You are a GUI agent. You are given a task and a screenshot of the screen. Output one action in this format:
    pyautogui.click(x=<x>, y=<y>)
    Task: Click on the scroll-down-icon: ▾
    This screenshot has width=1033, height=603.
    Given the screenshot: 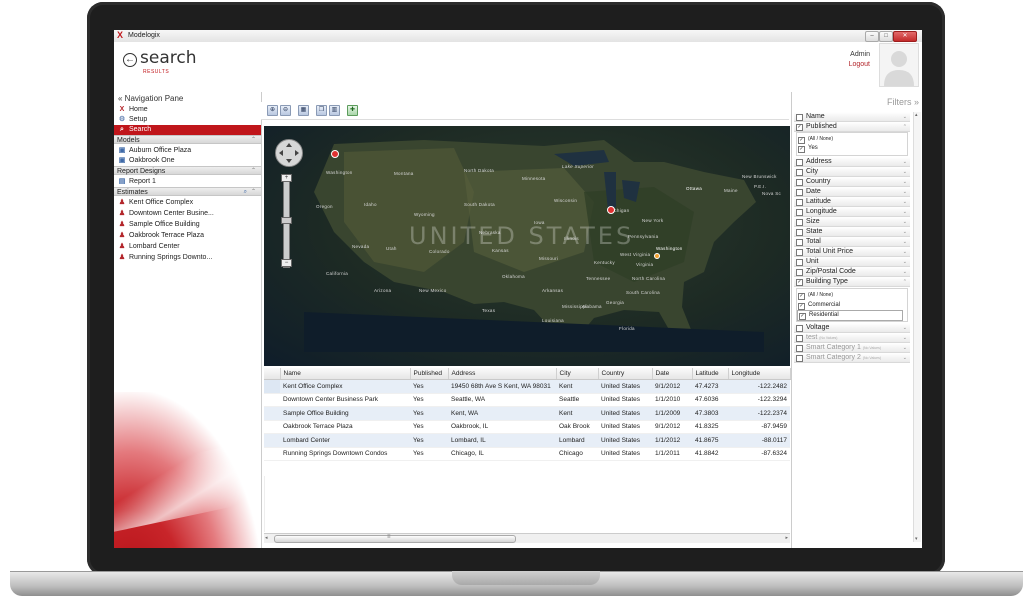 What is the action you would take?
    pyautogui.click(x=916, y=539)
    